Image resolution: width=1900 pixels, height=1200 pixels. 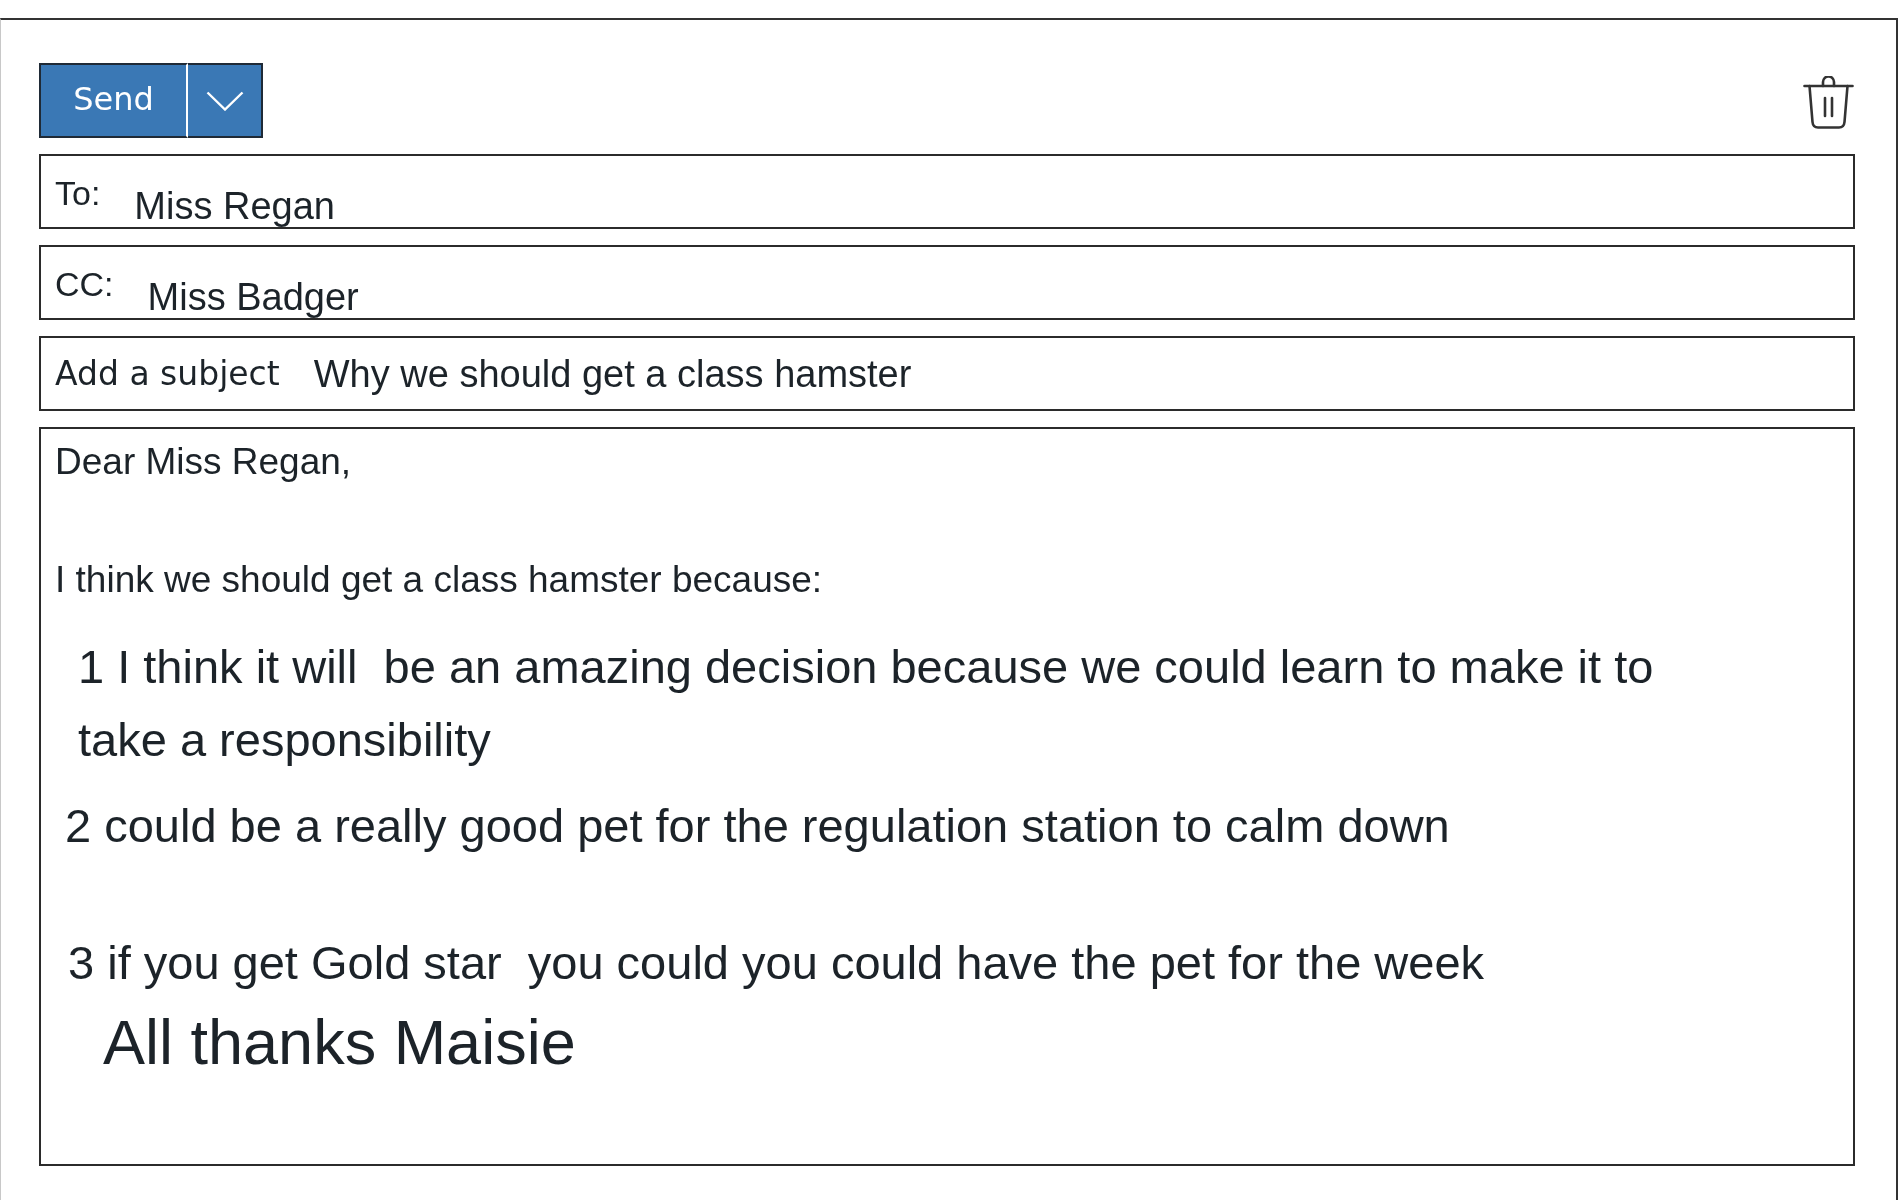 What do you see at coordinates (113, 100) in the screenshot?
I see `send-button: Send` at bounding box center [113, 100].